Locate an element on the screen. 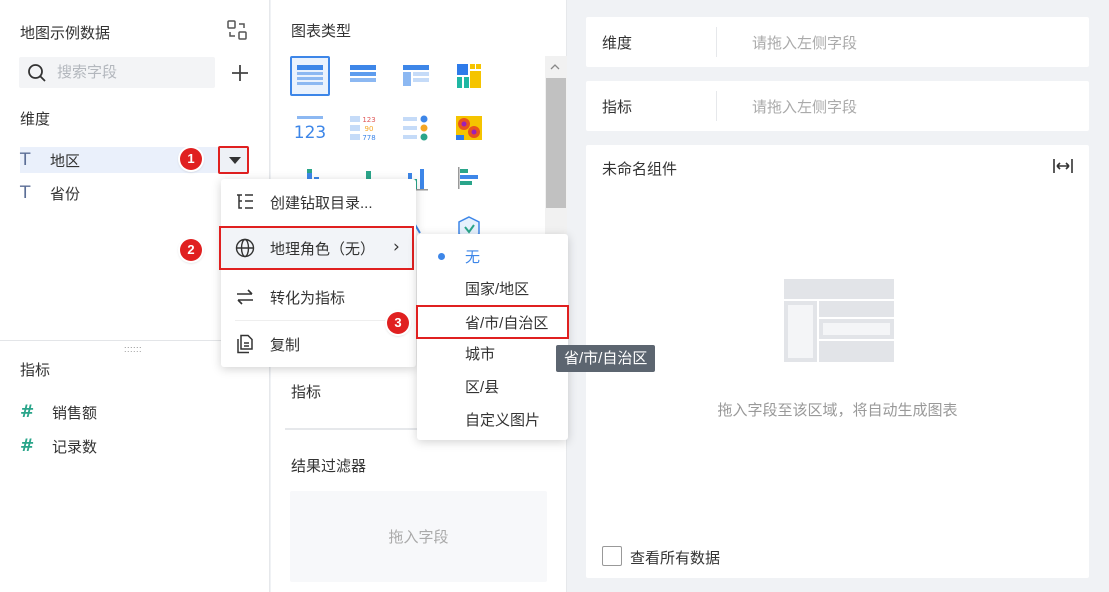  search-input is located at coordinates (132, 72).